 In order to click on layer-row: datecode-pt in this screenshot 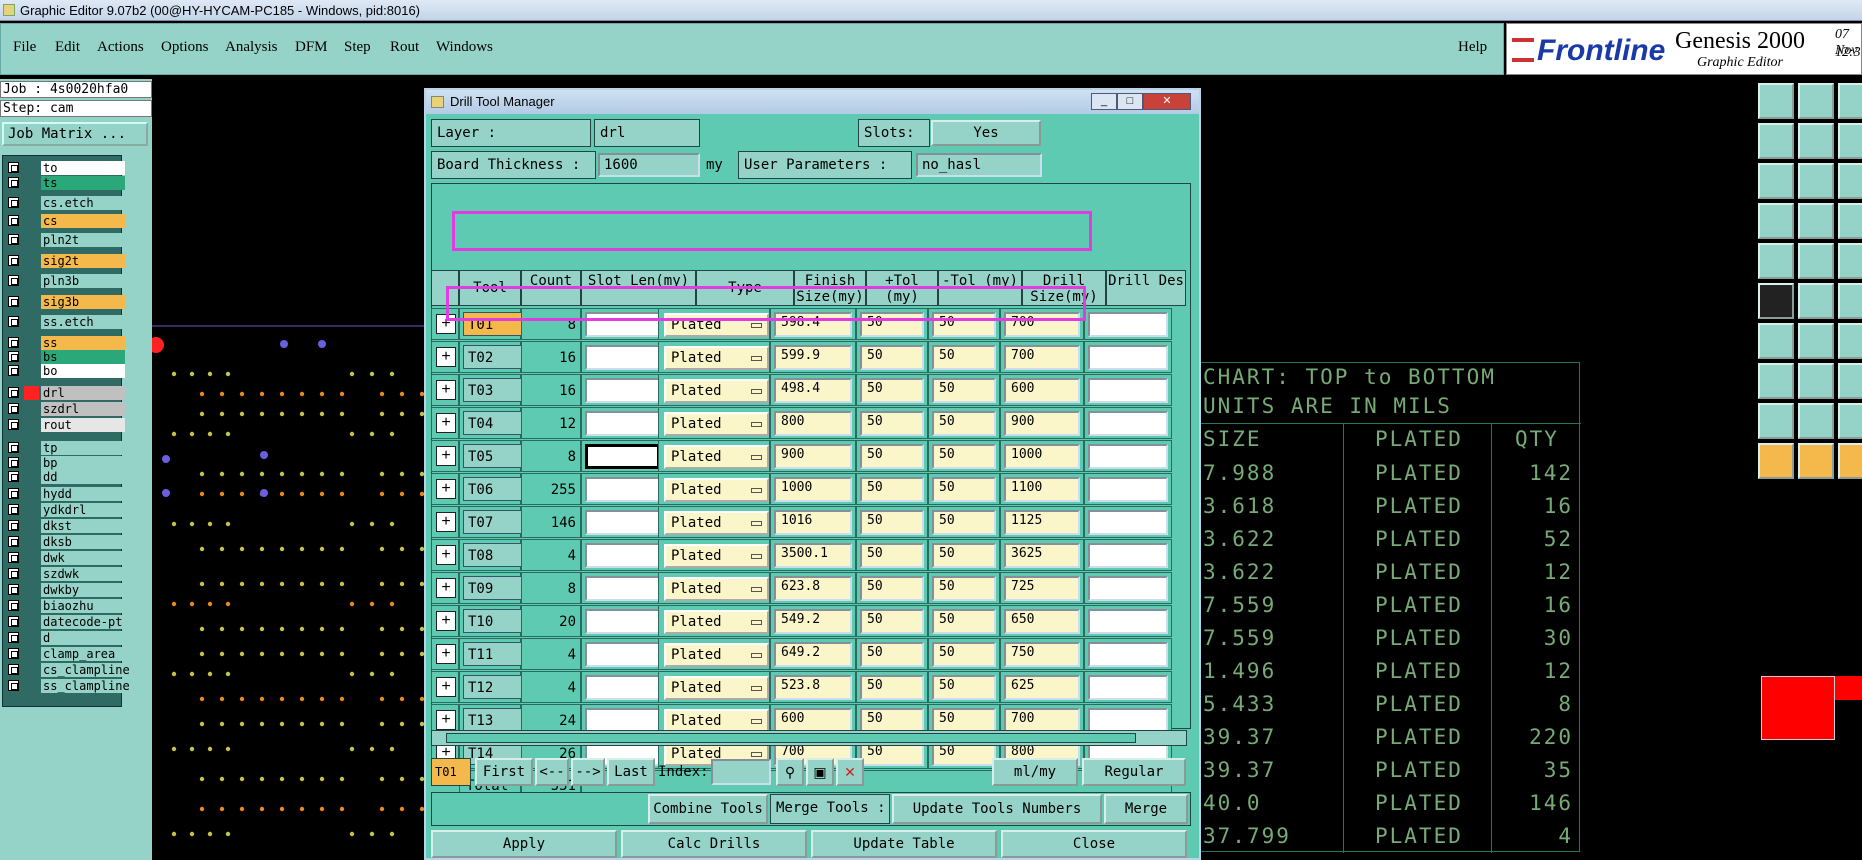, I will do `click(65, 622)`.